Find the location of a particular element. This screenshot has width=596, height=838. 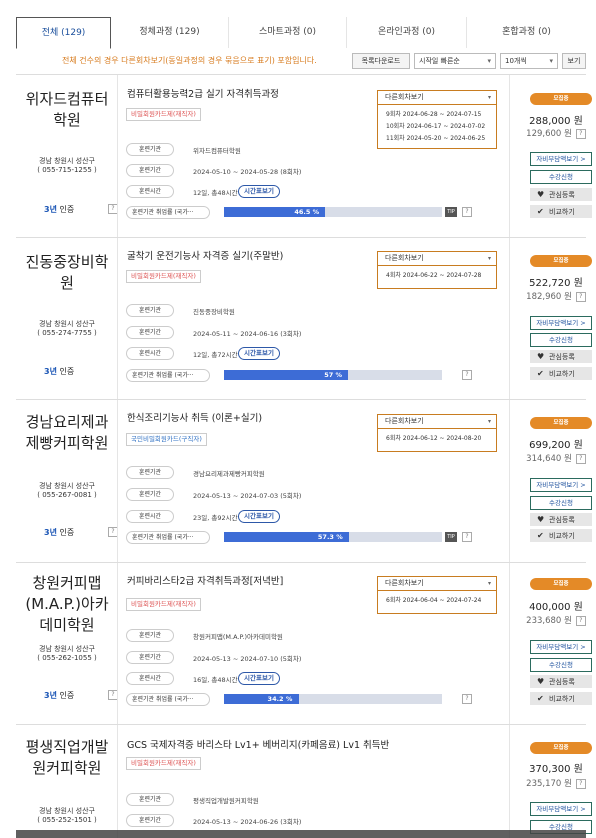

course-price: 699,200 원 is located at coordinates (556, 445).